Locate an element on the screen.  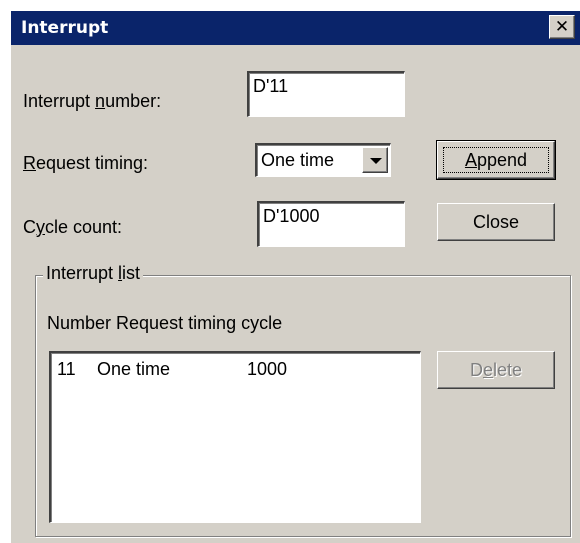
cycle-count-label: Cycle count: is located at coordinates (73, 227).